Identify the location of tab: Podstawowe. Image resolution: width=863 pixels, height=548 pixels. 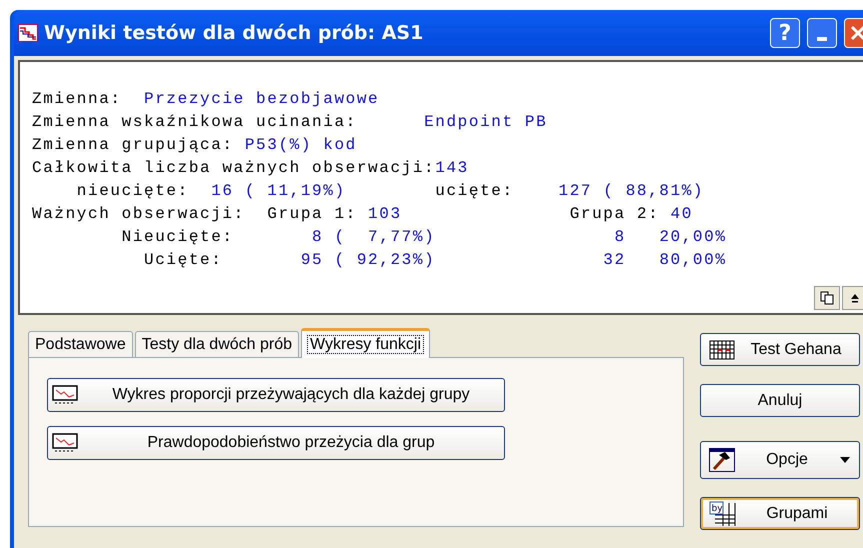
(80, 344).